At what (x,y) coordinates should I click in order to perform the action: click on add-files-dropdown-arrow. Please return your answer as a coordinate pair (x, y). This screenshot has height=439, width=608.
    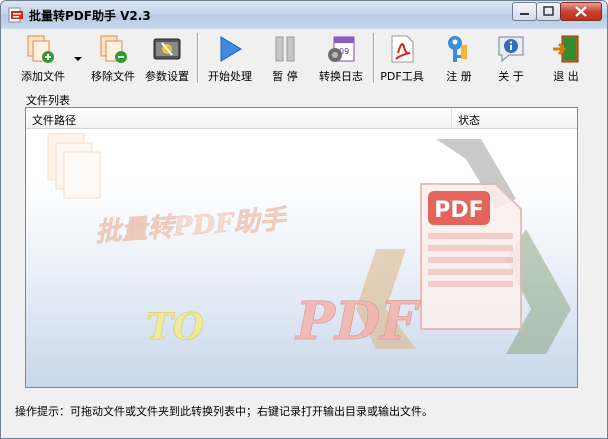
    Looking at the image, I should click on (78, 59).